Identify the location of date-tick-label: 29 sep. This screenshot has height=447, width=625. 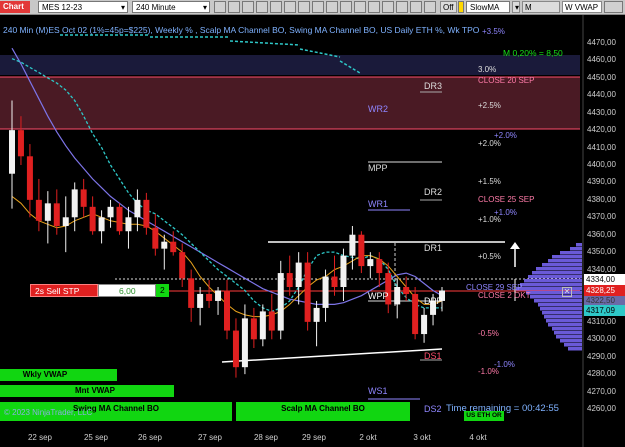
(314, 437).